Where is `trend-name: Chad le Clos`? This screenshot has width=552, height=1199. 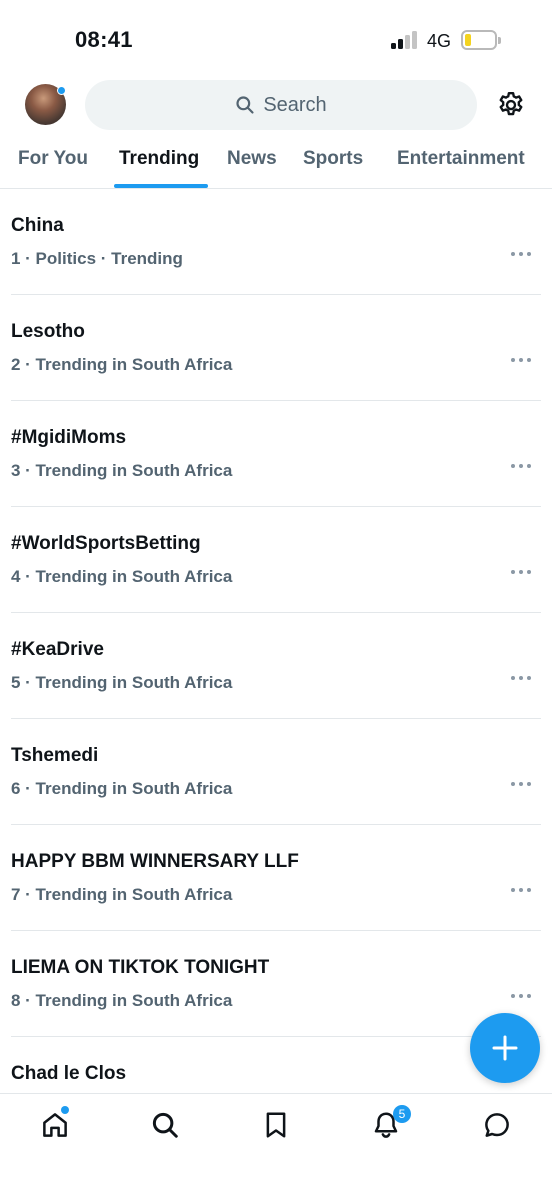
trend-name: Chad le Clos is located at coordinates (69, 1073).